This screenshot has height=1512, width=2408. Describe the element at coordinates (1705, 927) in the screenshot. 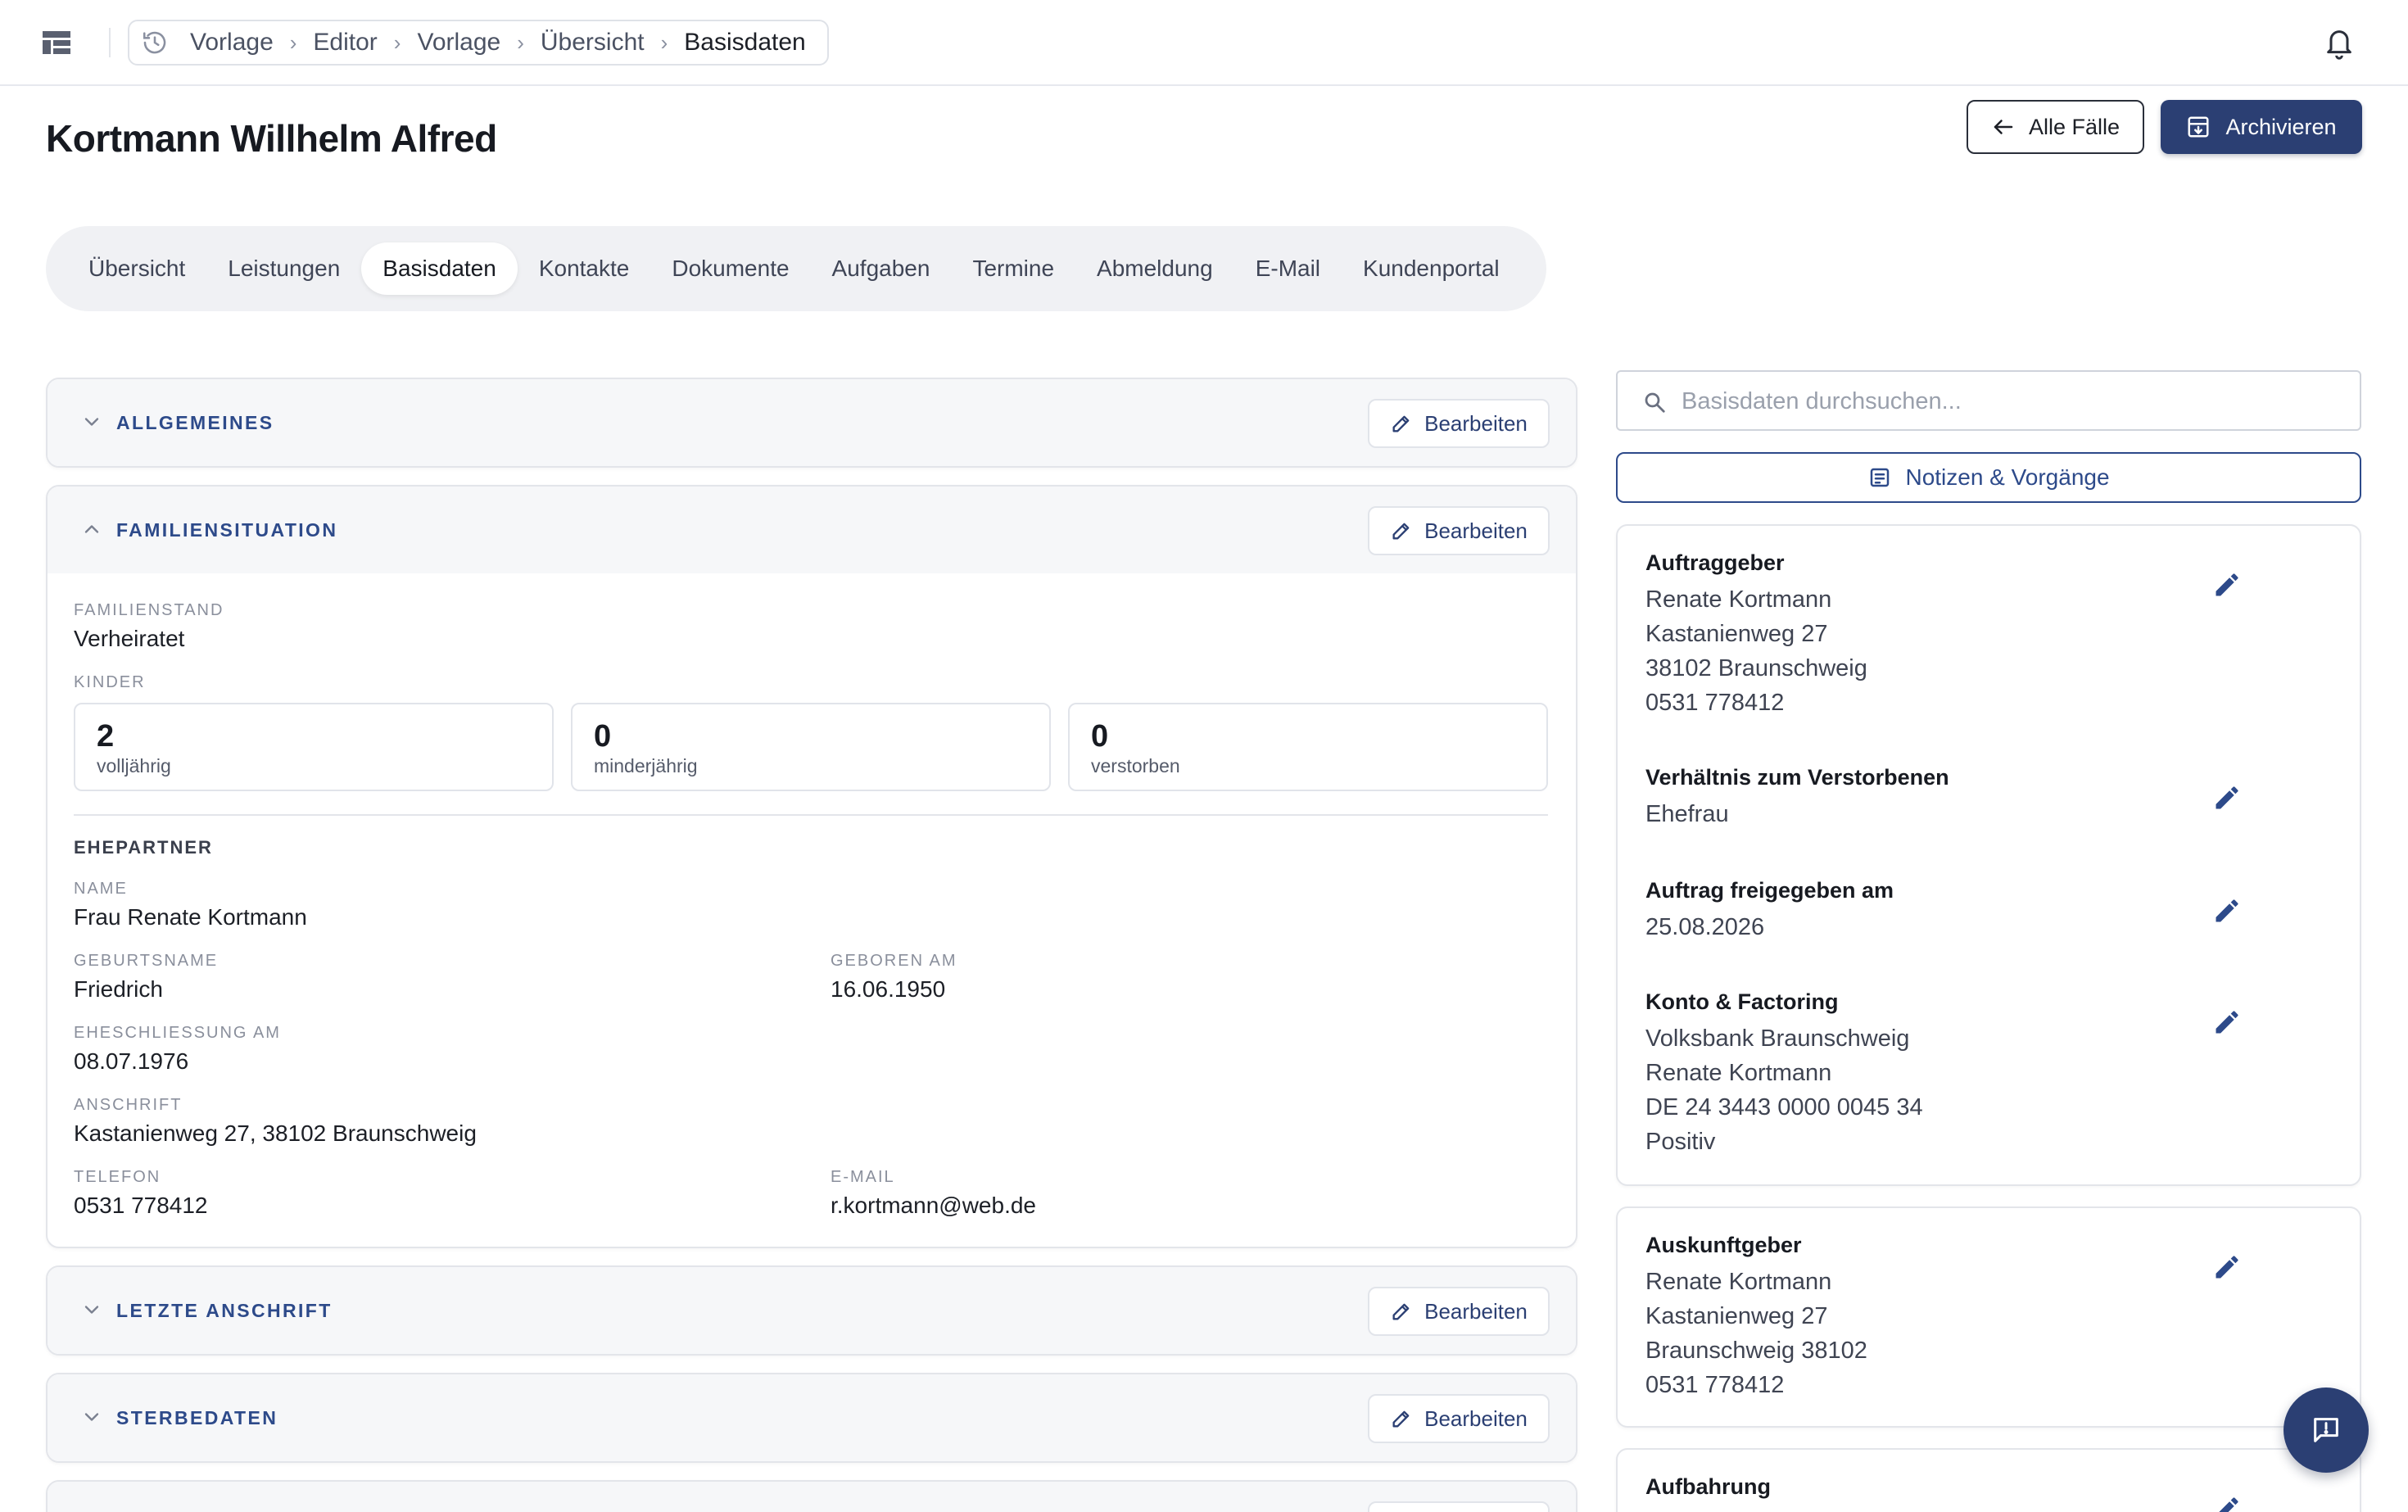

I see `info-line: 25.08.2026` at that location.